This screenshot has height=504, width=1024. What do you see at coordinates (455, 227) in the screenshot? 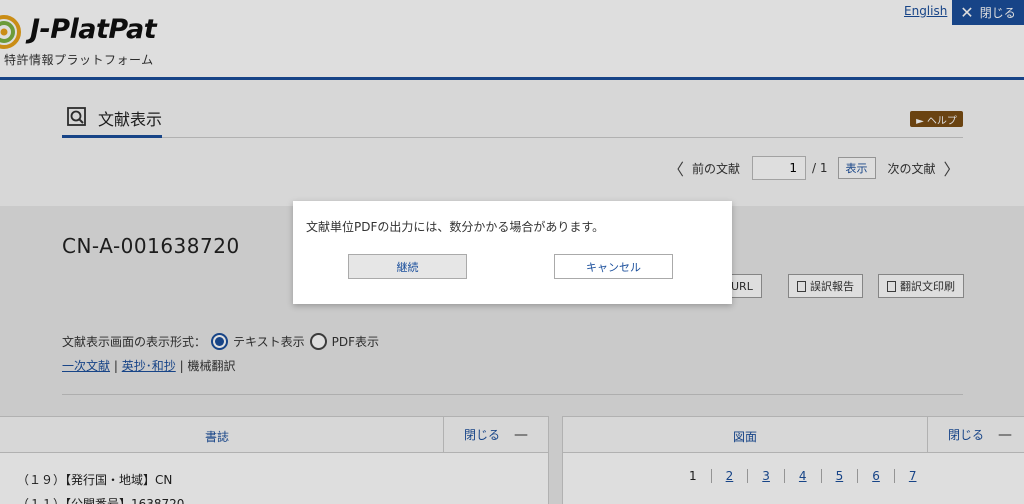
I see `dialog-message: 文献単位PDFの出力には、数分かかる場合があります。` at bounding box center [455, 227].